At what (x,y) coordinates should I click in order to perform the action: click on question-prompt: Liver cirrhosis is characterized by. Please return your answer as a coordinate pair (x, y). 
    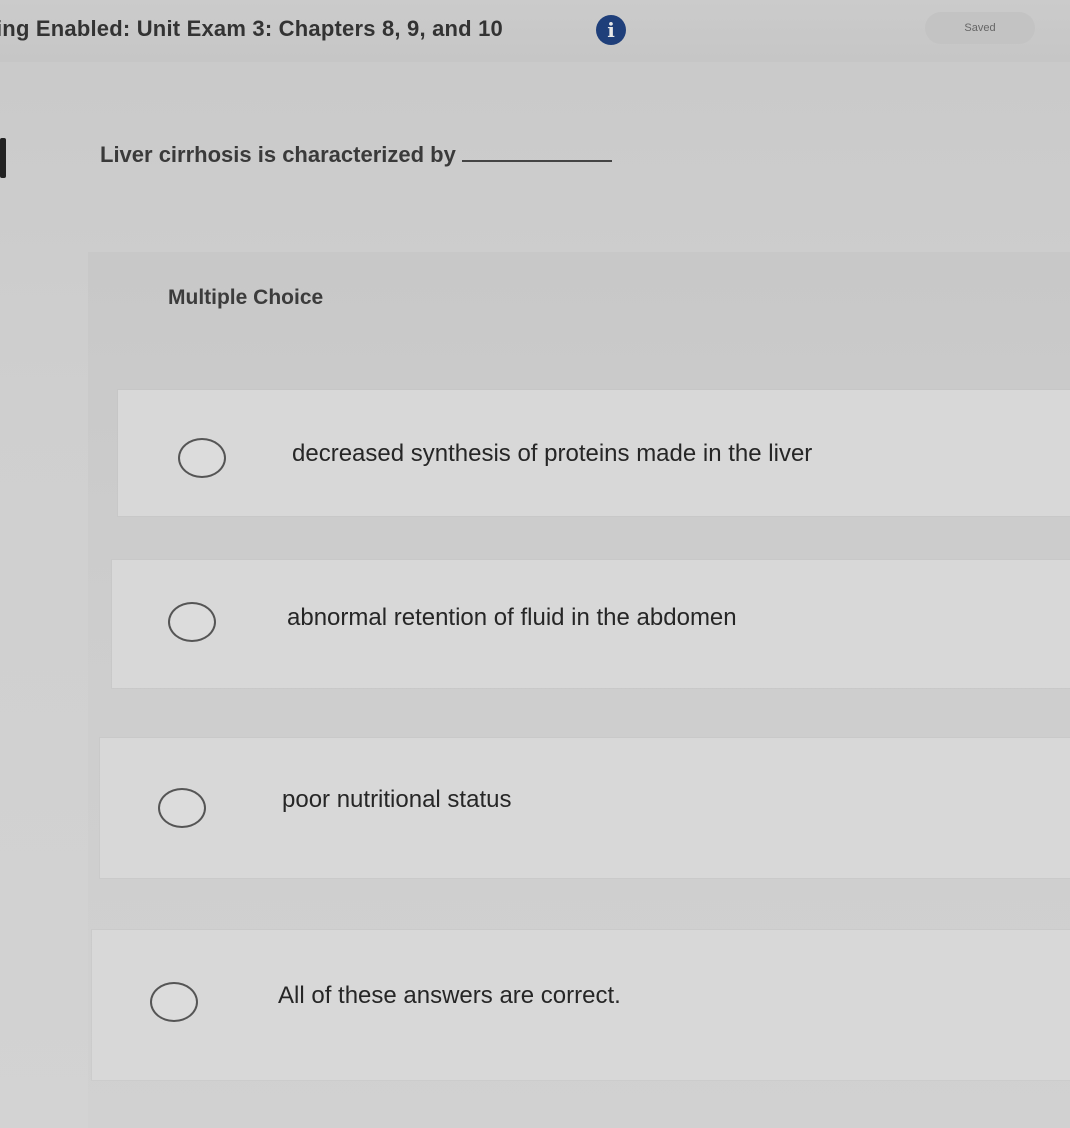
    Looking at the image, I should click on (356, 155).